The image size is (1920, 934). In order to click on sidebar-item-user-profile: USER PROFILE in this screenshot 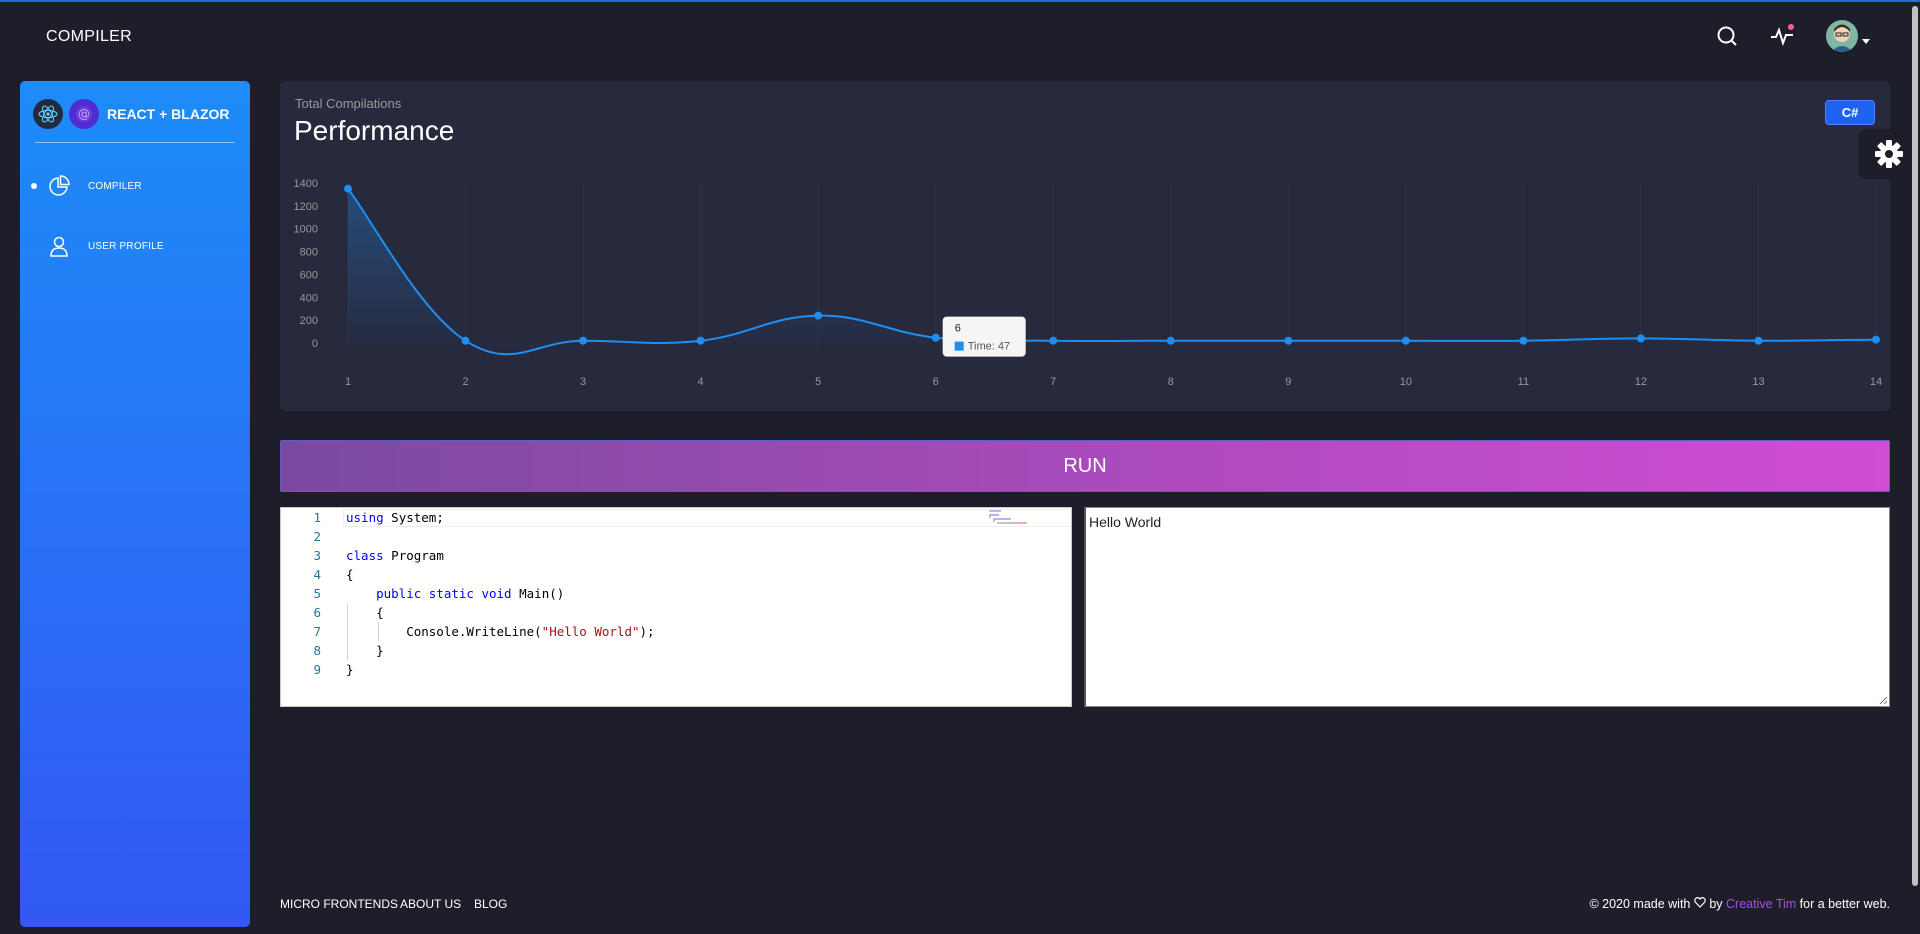, I will do `click(135, 246)`.